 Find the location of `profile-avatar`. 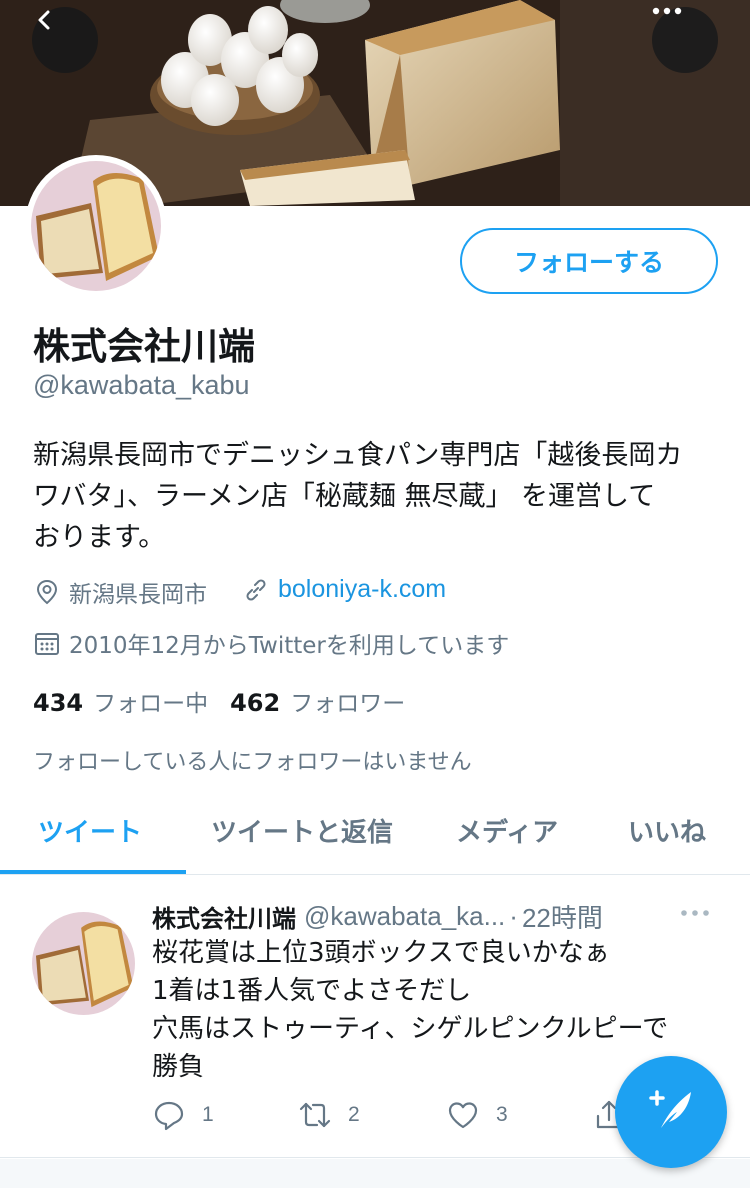

profile-avatar is located at coordinates (96, 226).